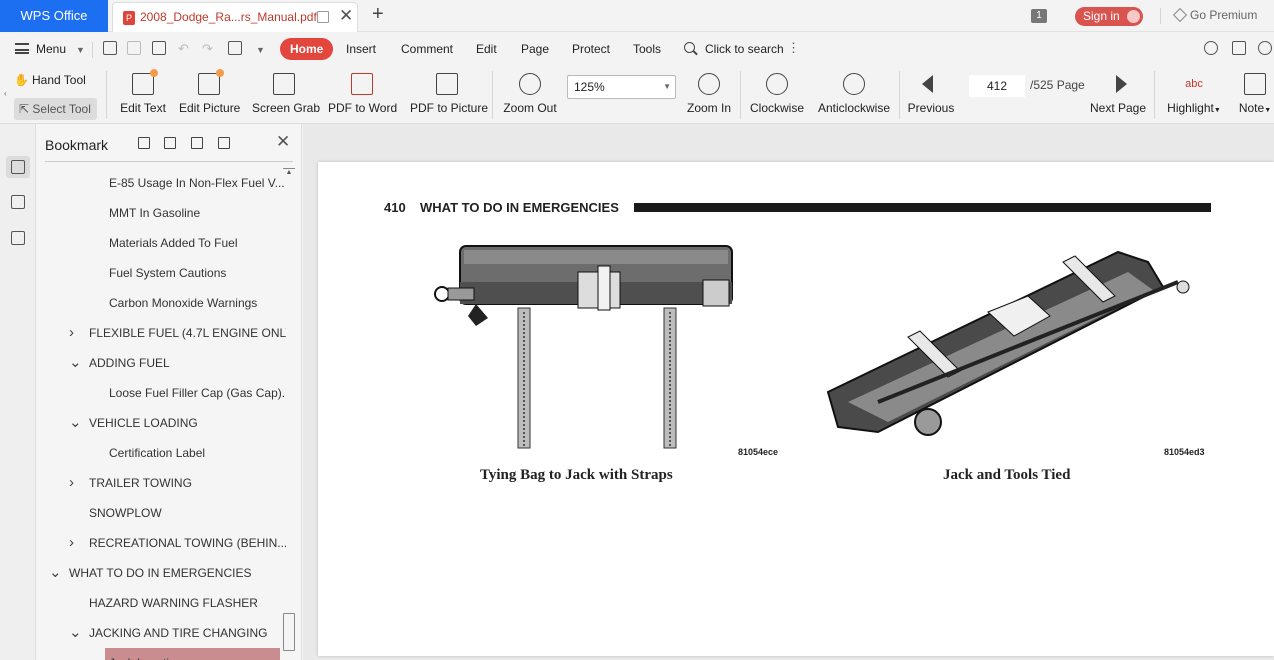  I want to click on zoom-out-button: Zoom Out, so click(530, 94).